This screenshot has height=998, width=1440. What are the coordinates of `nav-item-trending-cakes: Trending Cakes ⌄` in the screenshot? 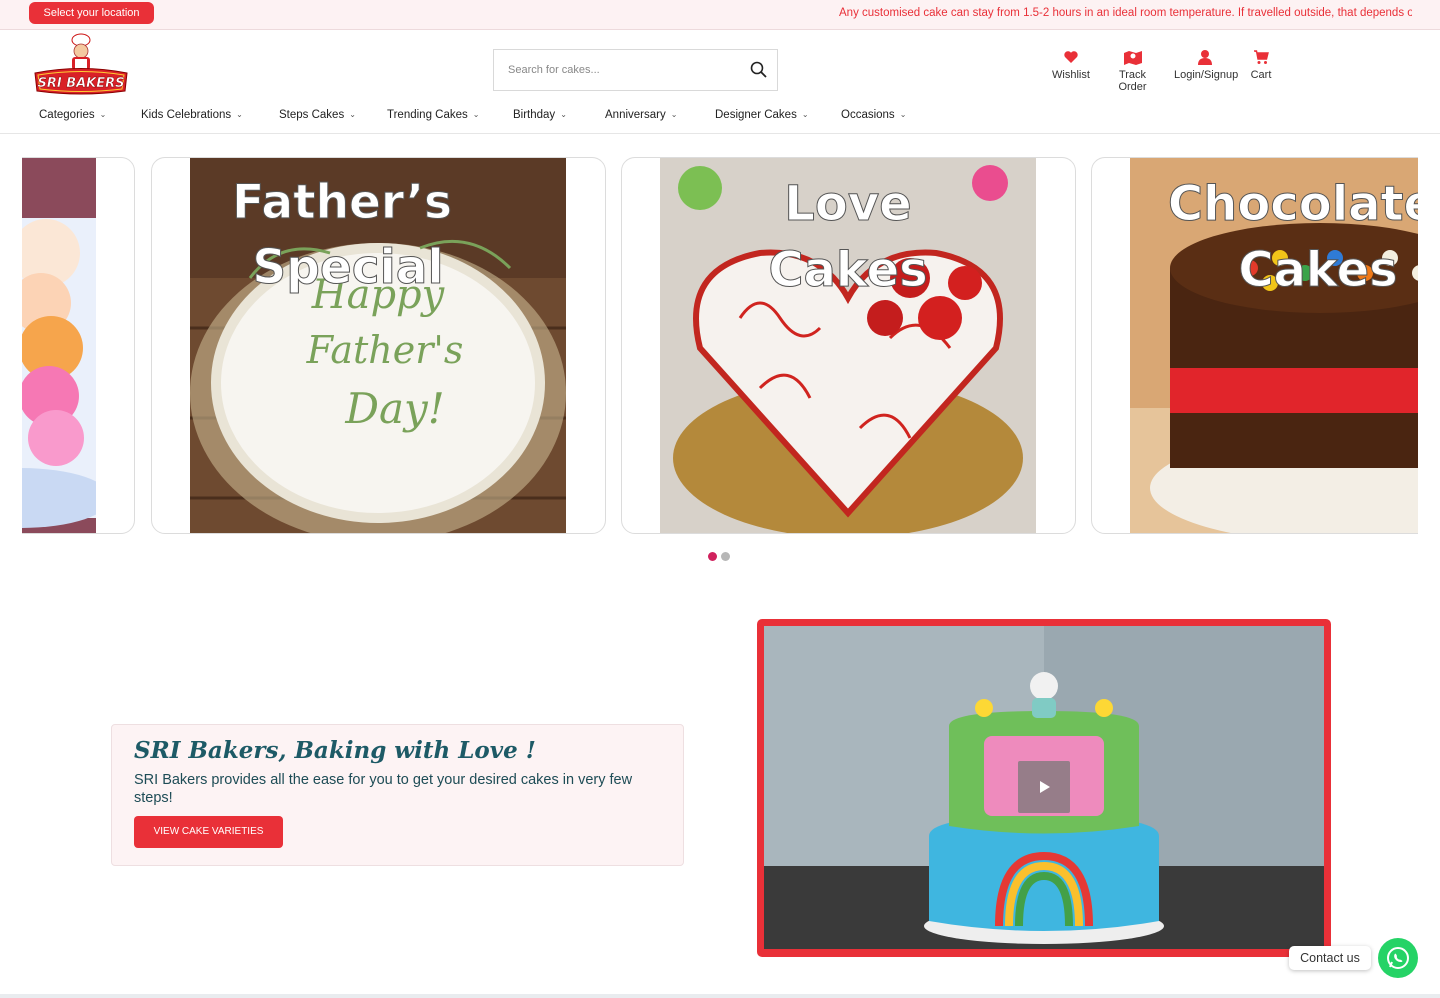 It's located at (433, 115).